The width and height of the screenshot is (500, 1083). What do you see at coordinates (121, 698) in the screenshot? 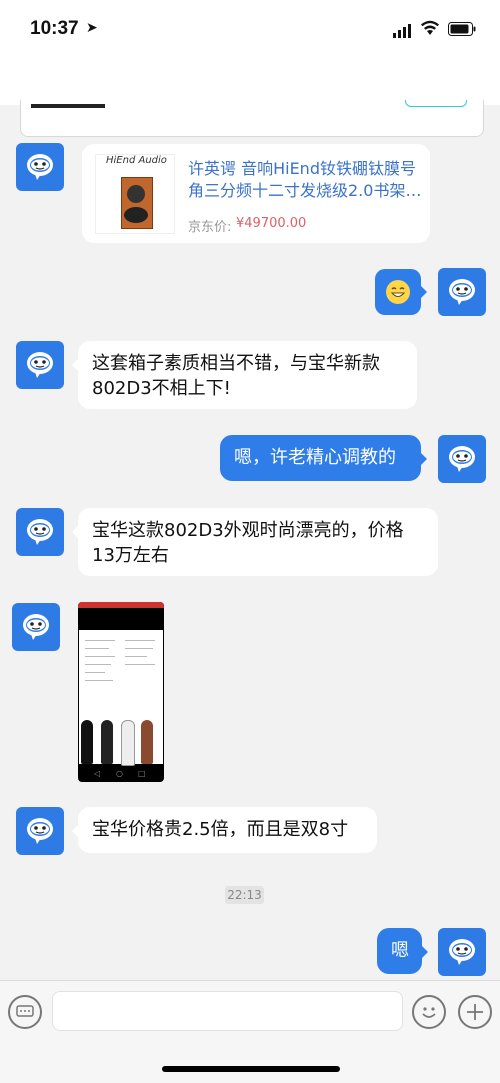
I see `screenshot-content` at bounding box center [121, 698].